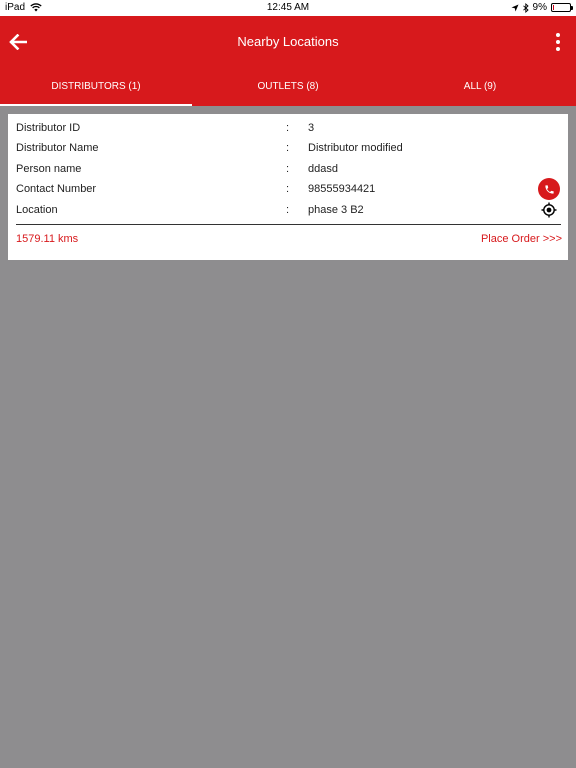 This screenshot has height=768, width=576. I want to click on field-label: Distributor Name, so click(57, 148).